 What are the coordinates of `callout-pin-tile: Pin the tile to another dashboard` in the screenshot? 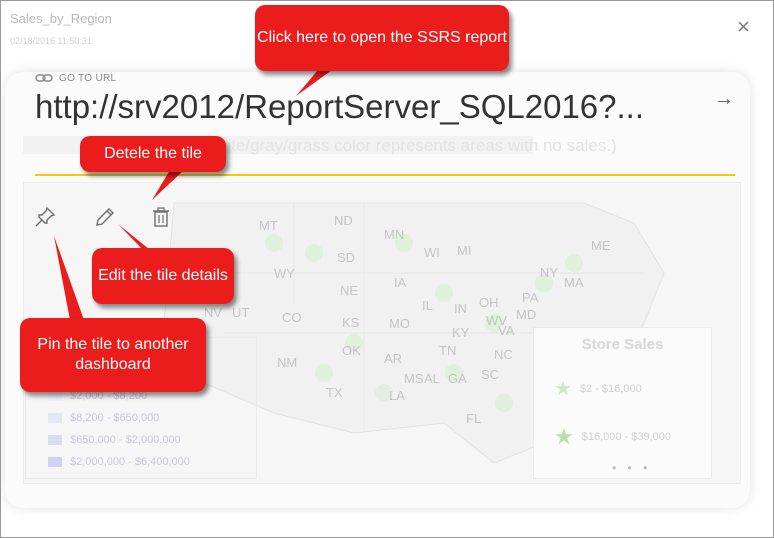 It's located at (113, 355).